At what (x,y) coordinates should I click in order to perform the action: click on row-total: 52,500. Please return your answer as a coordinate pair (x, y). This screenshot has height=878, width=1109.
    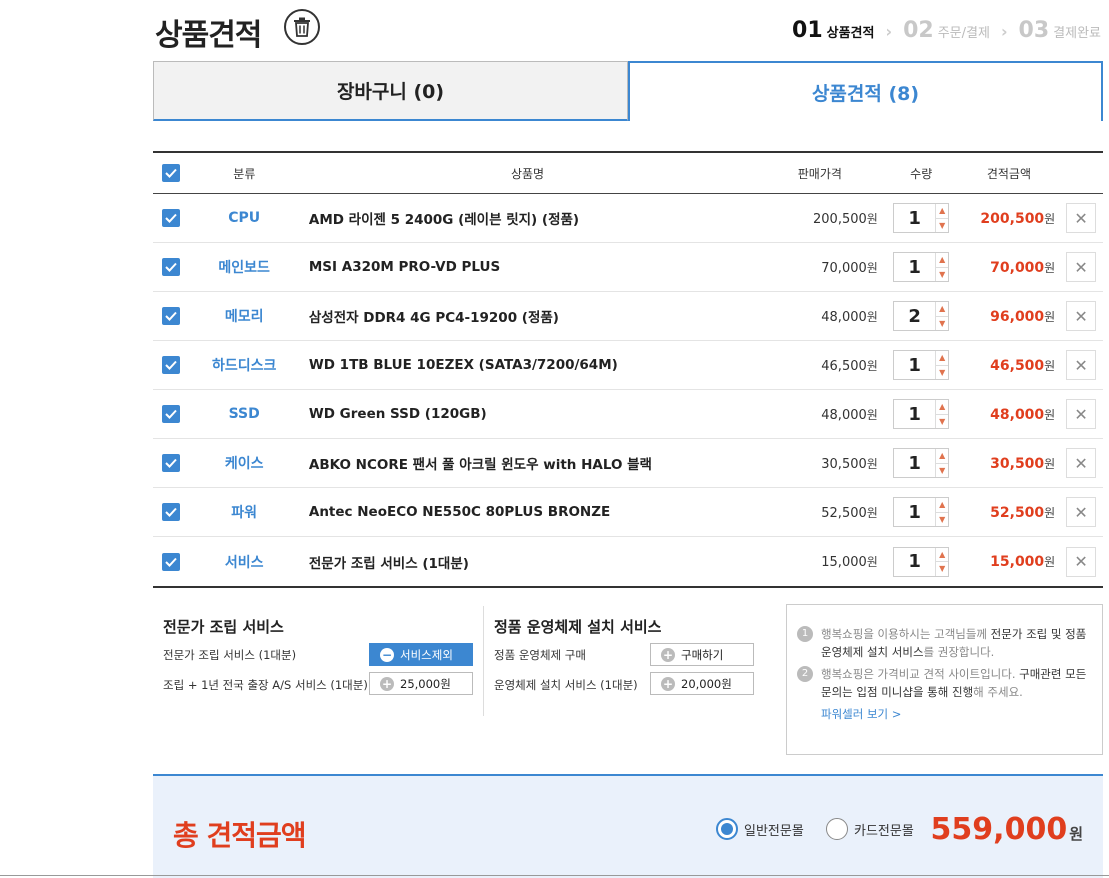
    Looking at the image, I should click on (1017, 512).